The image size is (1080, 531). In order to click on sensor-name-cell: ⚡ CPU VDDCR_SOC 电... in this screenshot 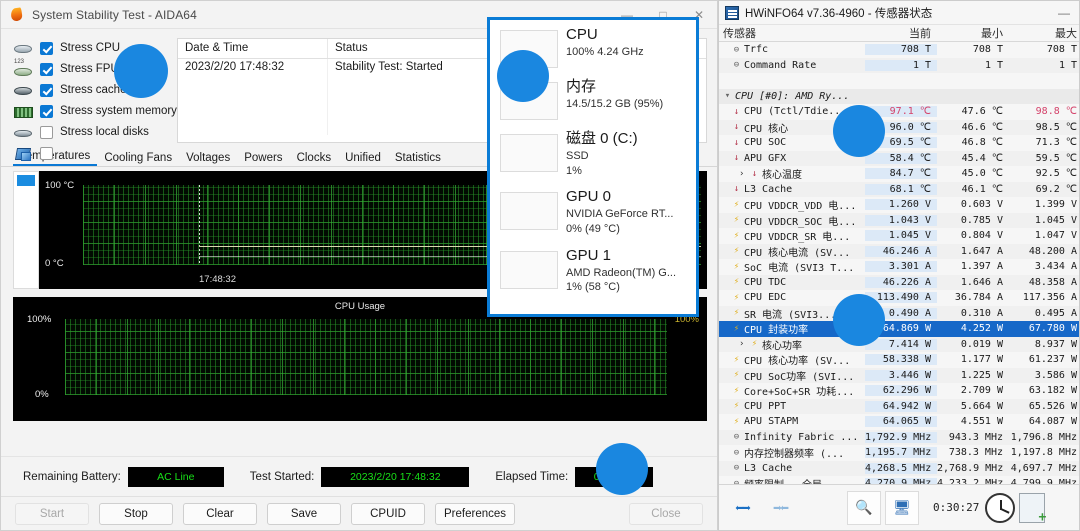, I will do `click(792, 220)`.